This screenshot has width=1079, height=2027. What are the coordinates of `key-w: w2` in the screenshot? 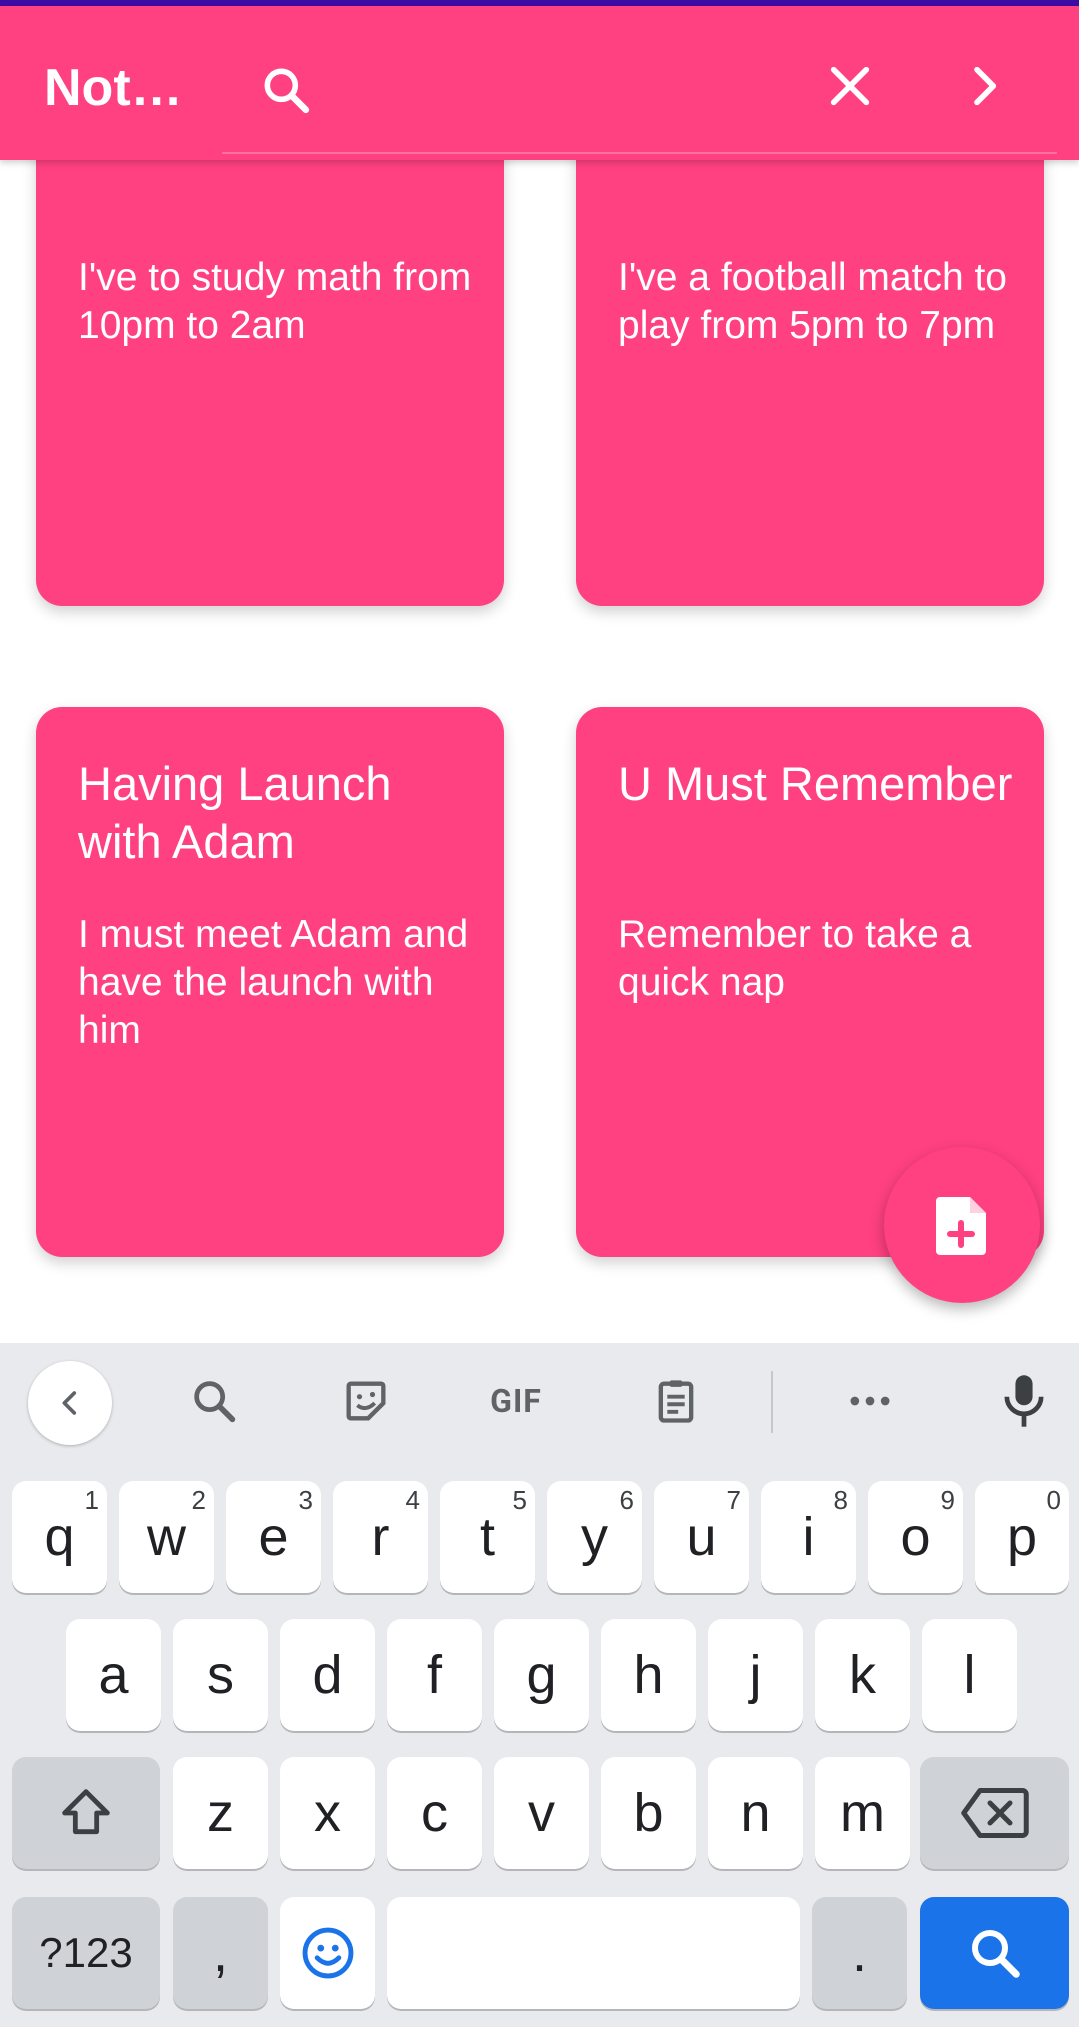 It's located at (166, 1537).